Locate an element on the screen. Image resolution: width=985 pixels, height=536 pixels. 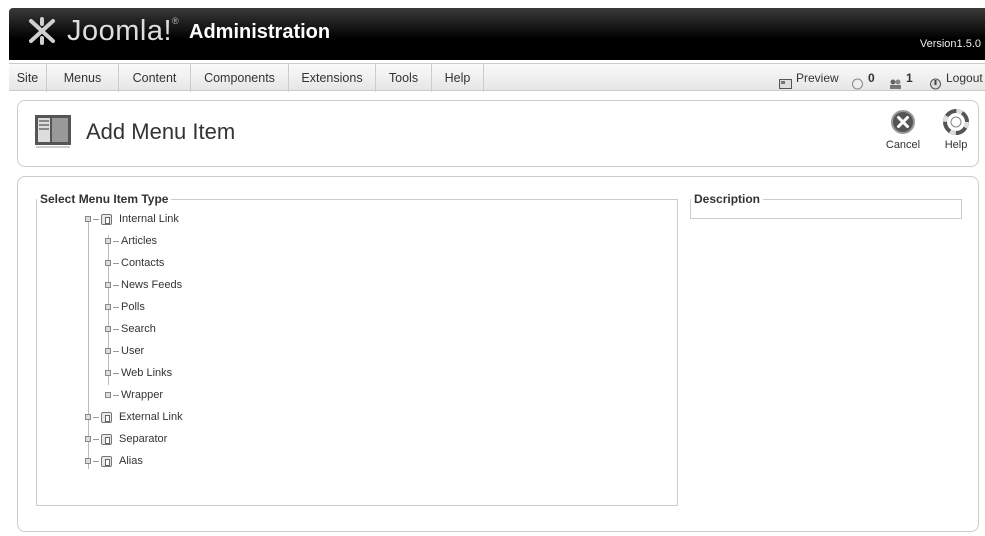
collapse-toggle-icon is located at coordinates (88, 219).